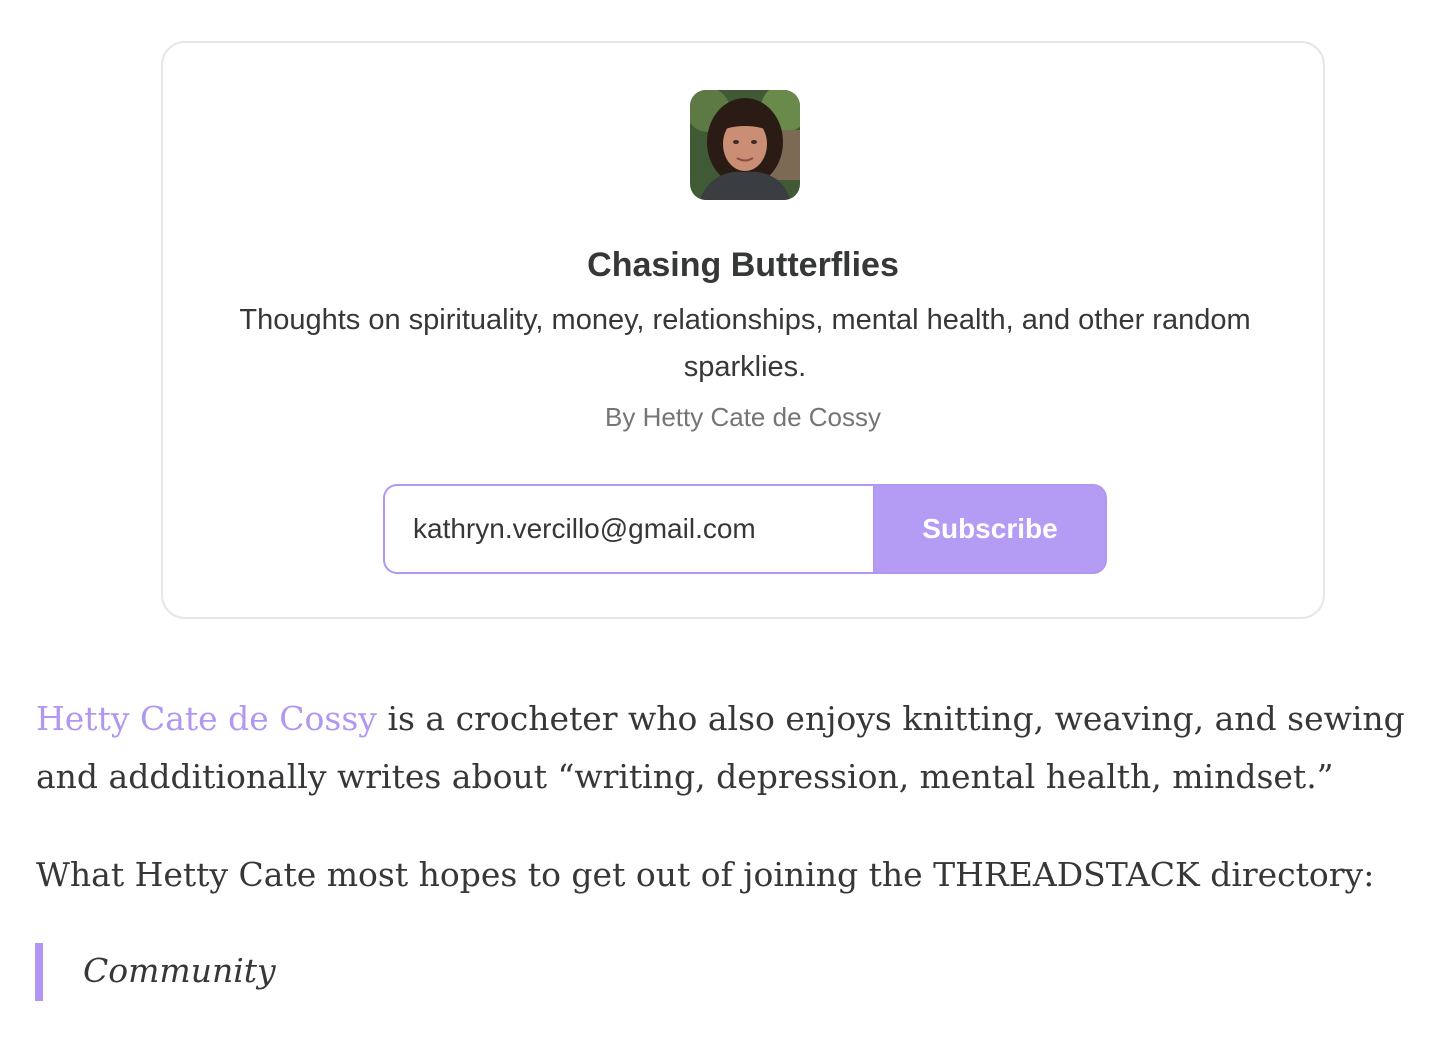  What do you see at coordinates (206, 718) in the screenshot?
I see `author-link: Hetty Cate de Cossy` at bounding box center [206, 718].